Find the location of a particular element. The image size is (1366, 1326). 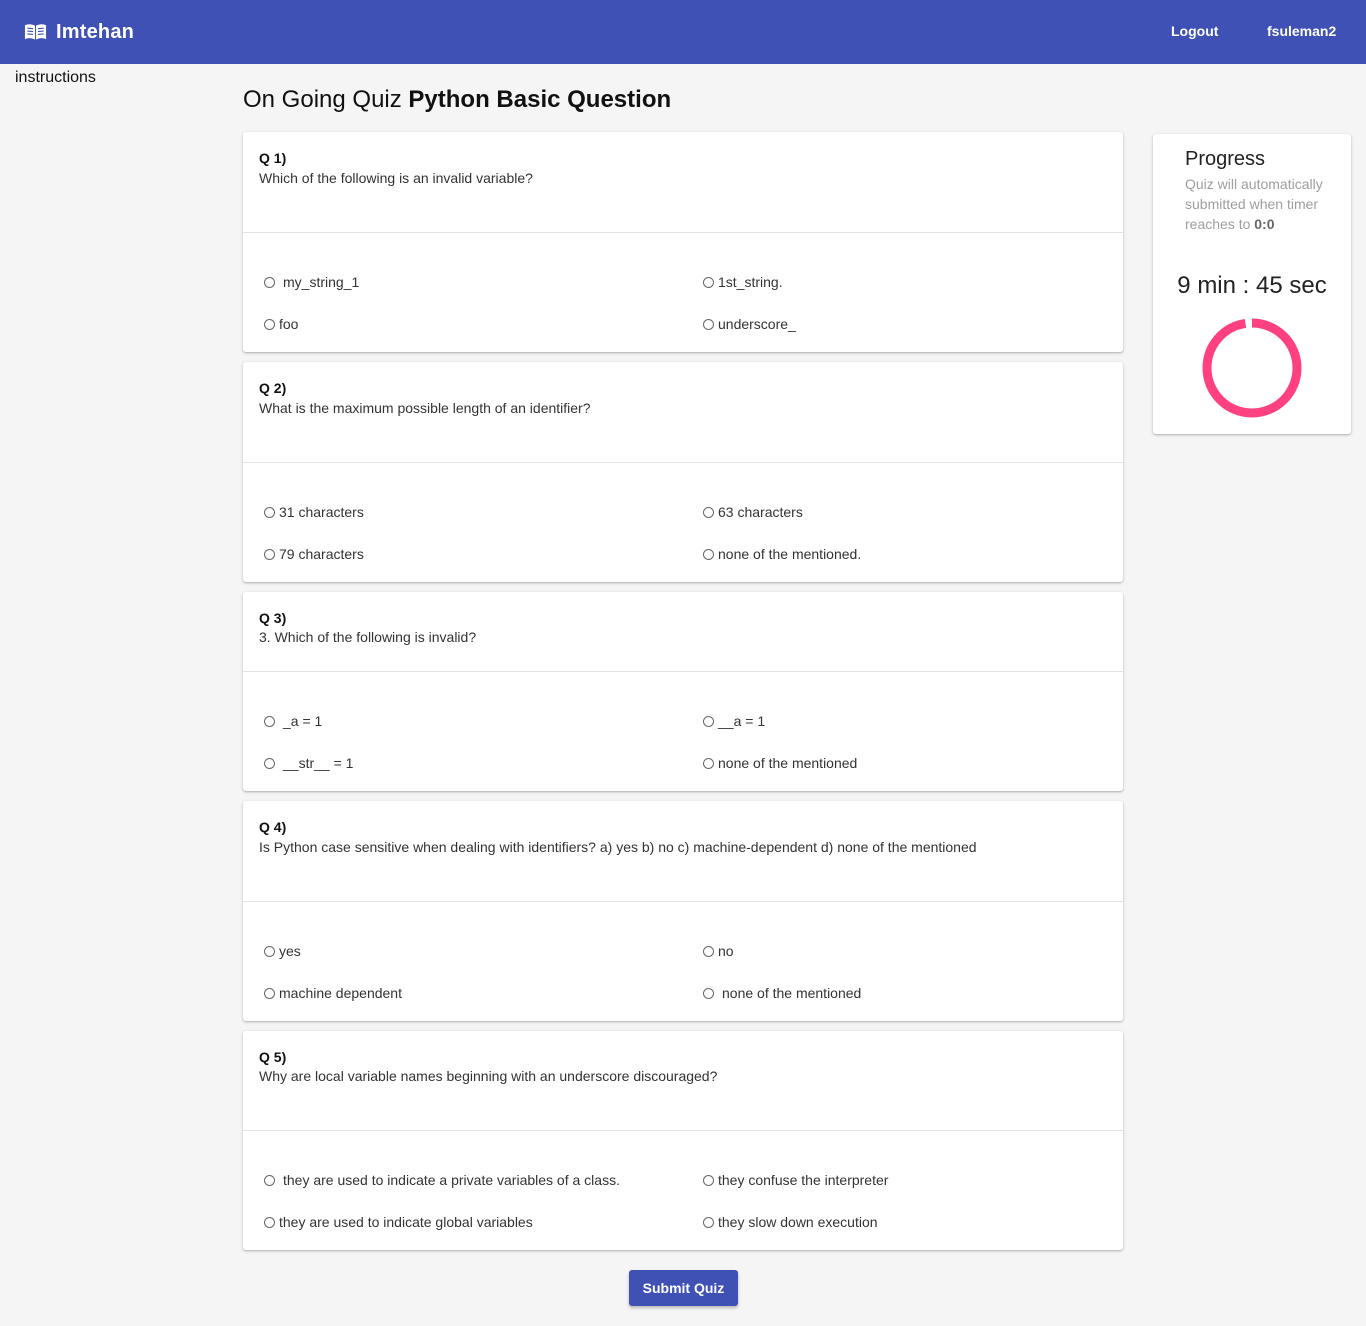

option-label: my_string_1 is located at coordinates (321, 282).